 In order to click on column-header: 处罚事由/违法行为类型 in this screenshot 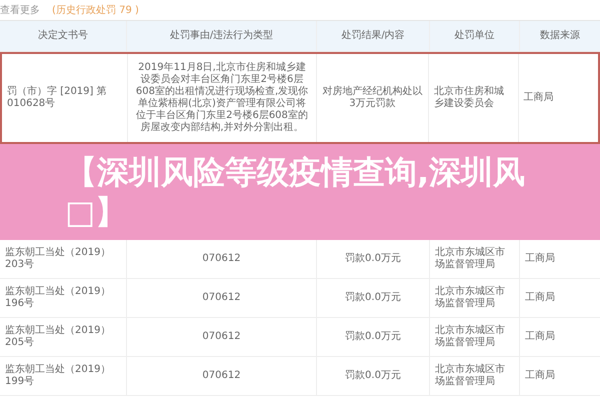, I will do `click(222, 36)`.